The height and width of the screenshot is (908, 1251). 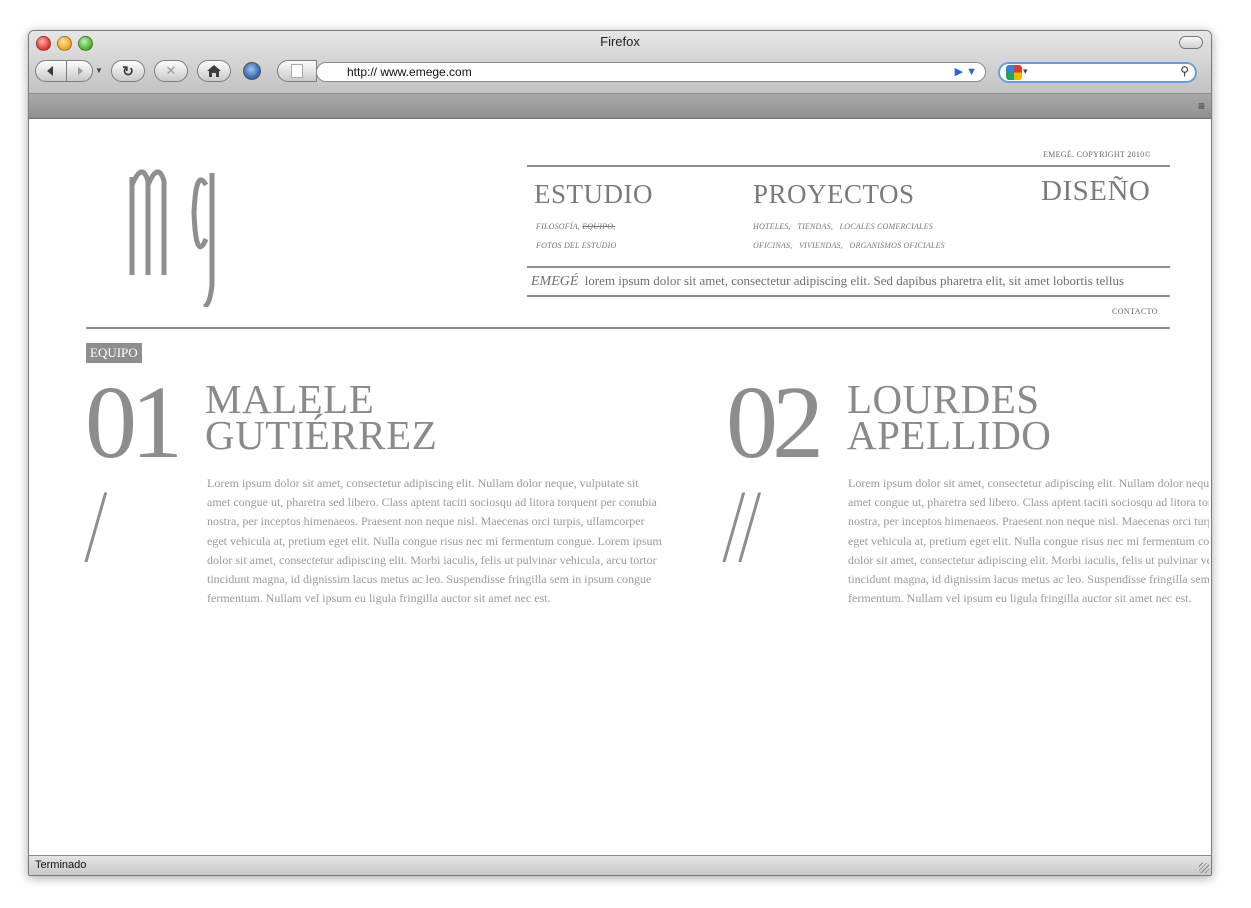 I want to click on home-icon, so click(x=214, y=71).